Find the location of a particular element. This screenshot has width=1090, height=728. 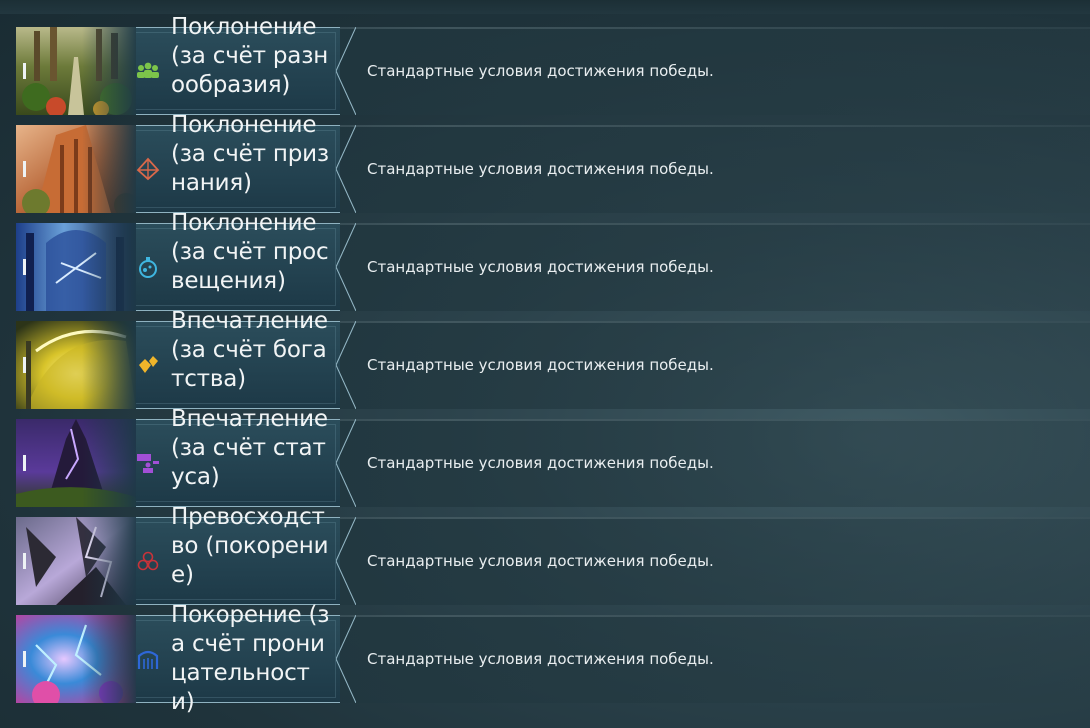

victory-title: Впечатление (за счёт богатства) is located at coordinates (249, 350).